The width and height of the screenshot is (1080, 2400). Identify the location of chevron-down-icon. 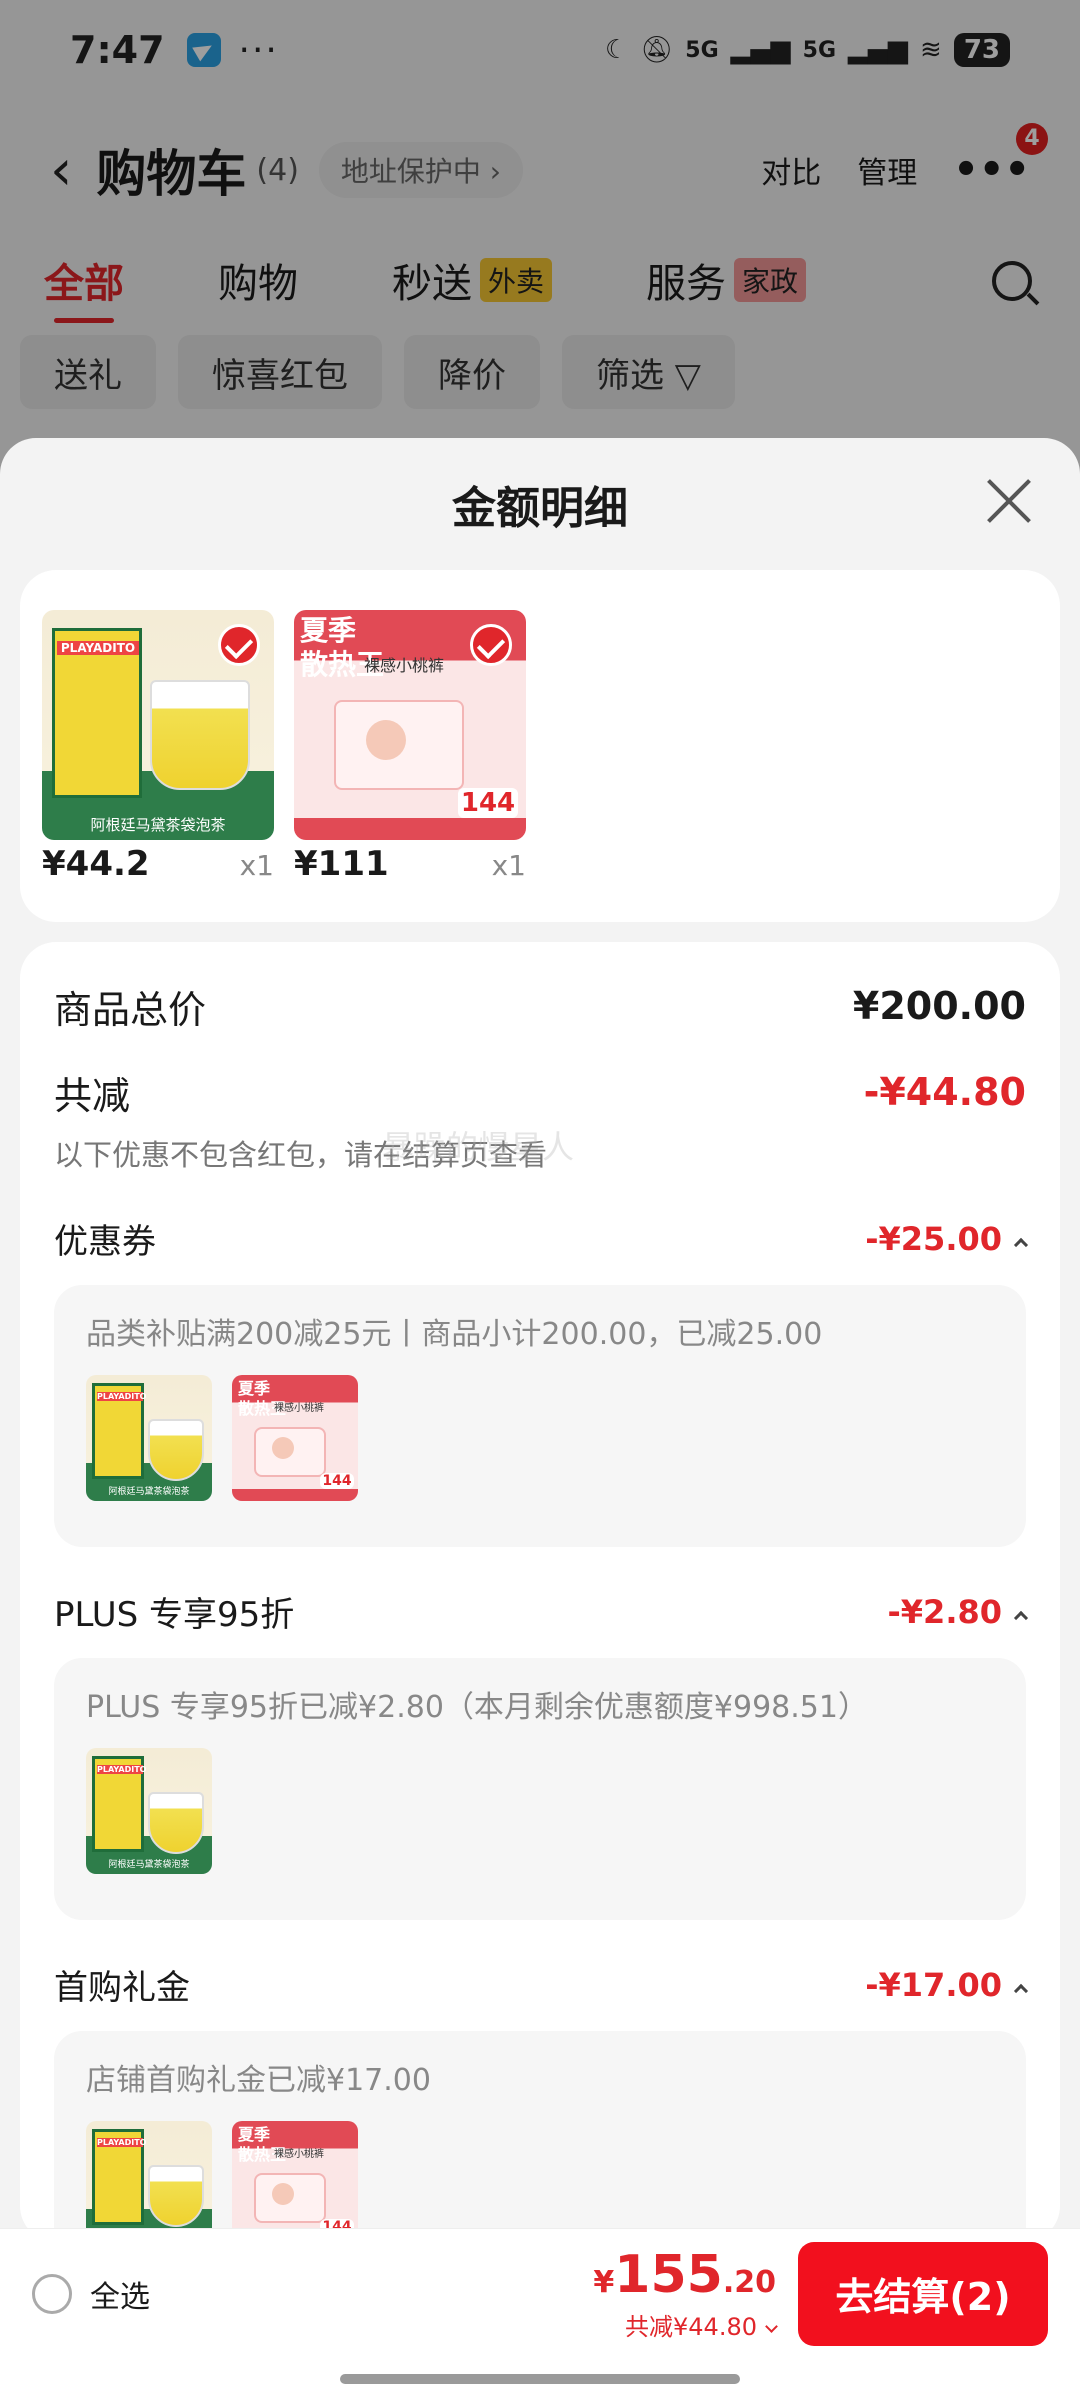
(771, 2326).